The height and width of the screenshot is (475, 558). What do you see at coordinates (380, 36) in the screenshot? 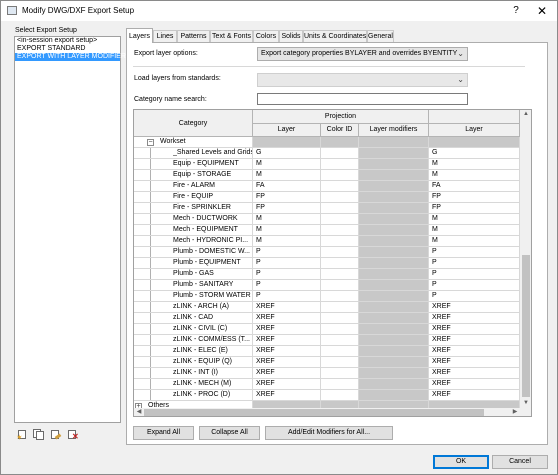
I see `tab-general: General` at bounding box center [380, 36].